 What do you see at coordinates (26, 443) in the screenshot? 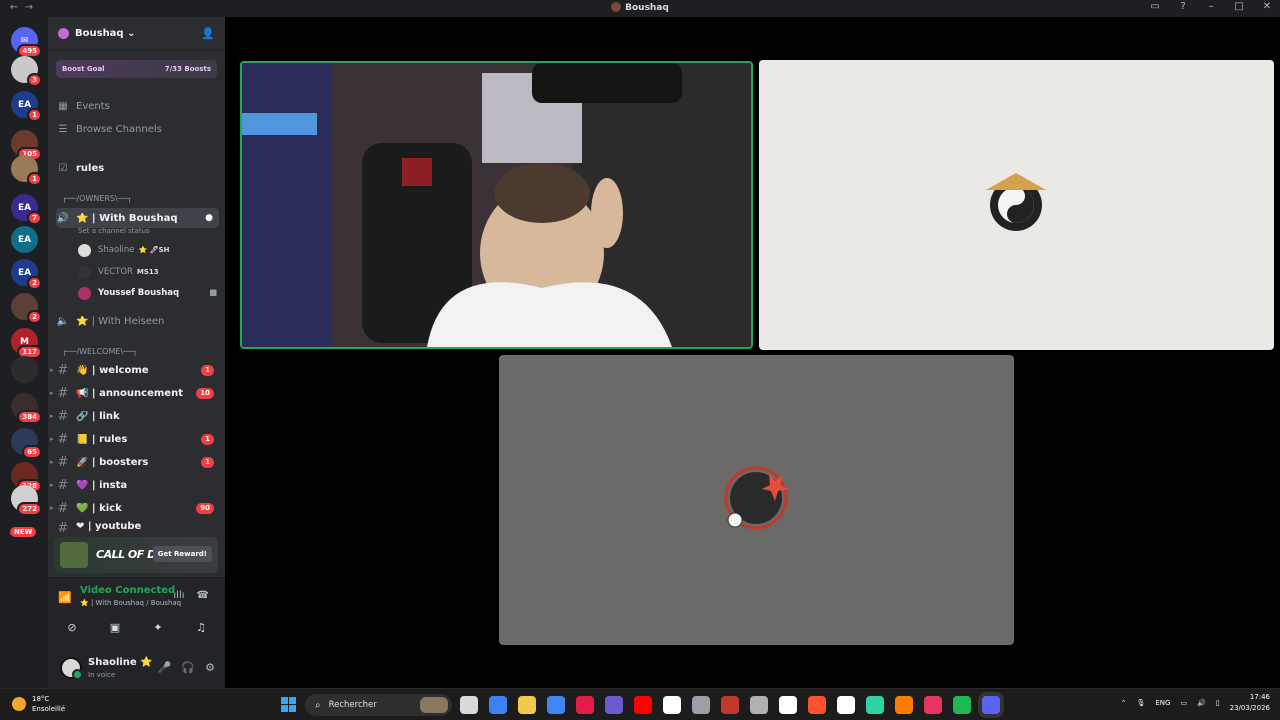
I see `server-13-icon: 65` at bounding box center [26, 443].